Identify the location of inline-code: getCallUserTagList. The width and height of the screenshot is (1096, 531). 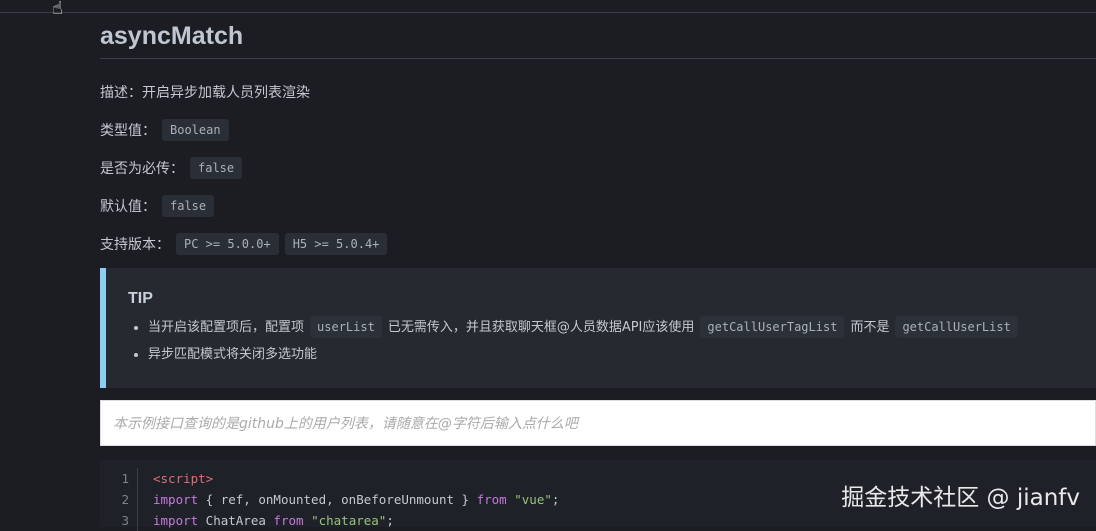
(772, 327).